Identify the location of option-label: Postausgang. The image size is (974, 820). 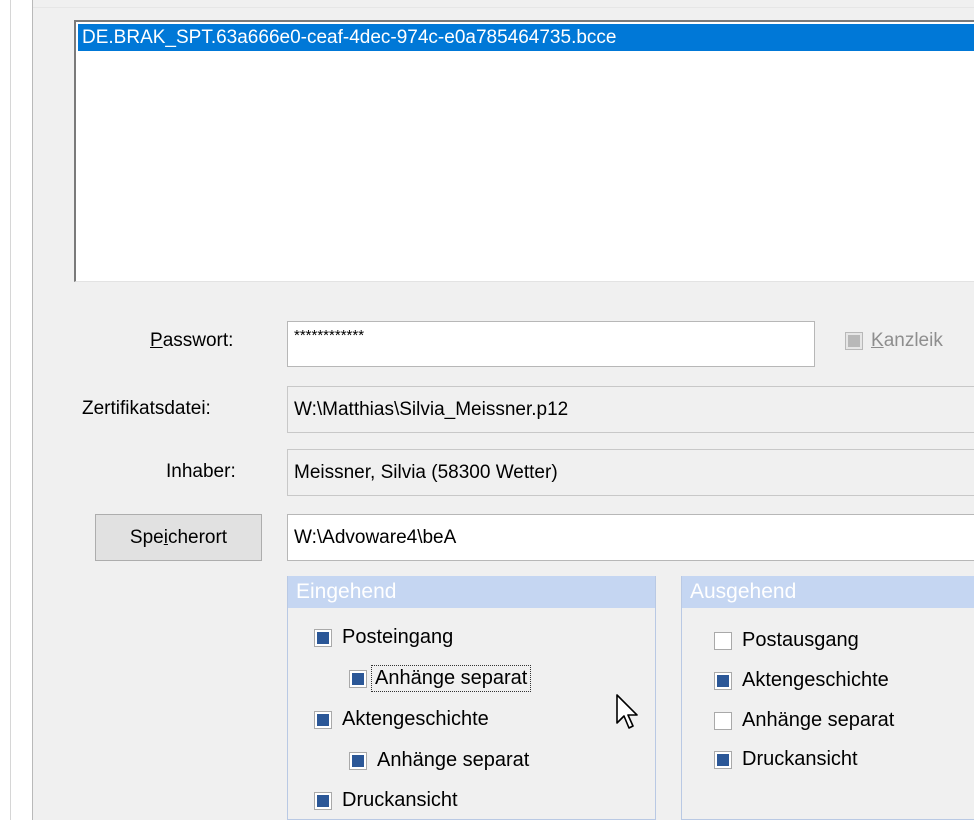
(800, 640).